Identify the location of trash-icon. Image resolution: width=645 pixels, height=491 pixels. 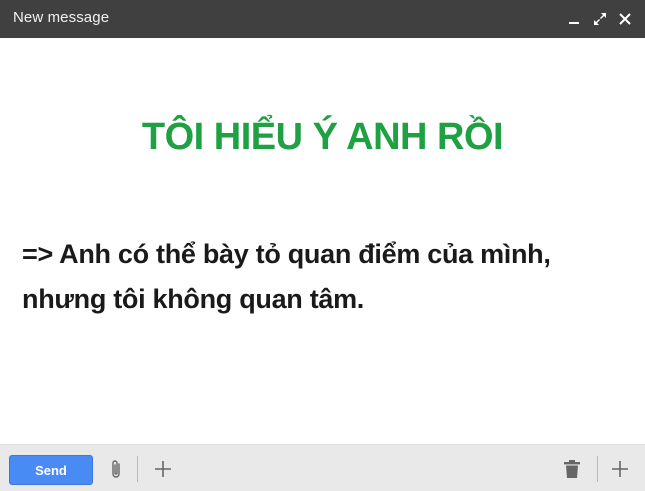
(572, 469).